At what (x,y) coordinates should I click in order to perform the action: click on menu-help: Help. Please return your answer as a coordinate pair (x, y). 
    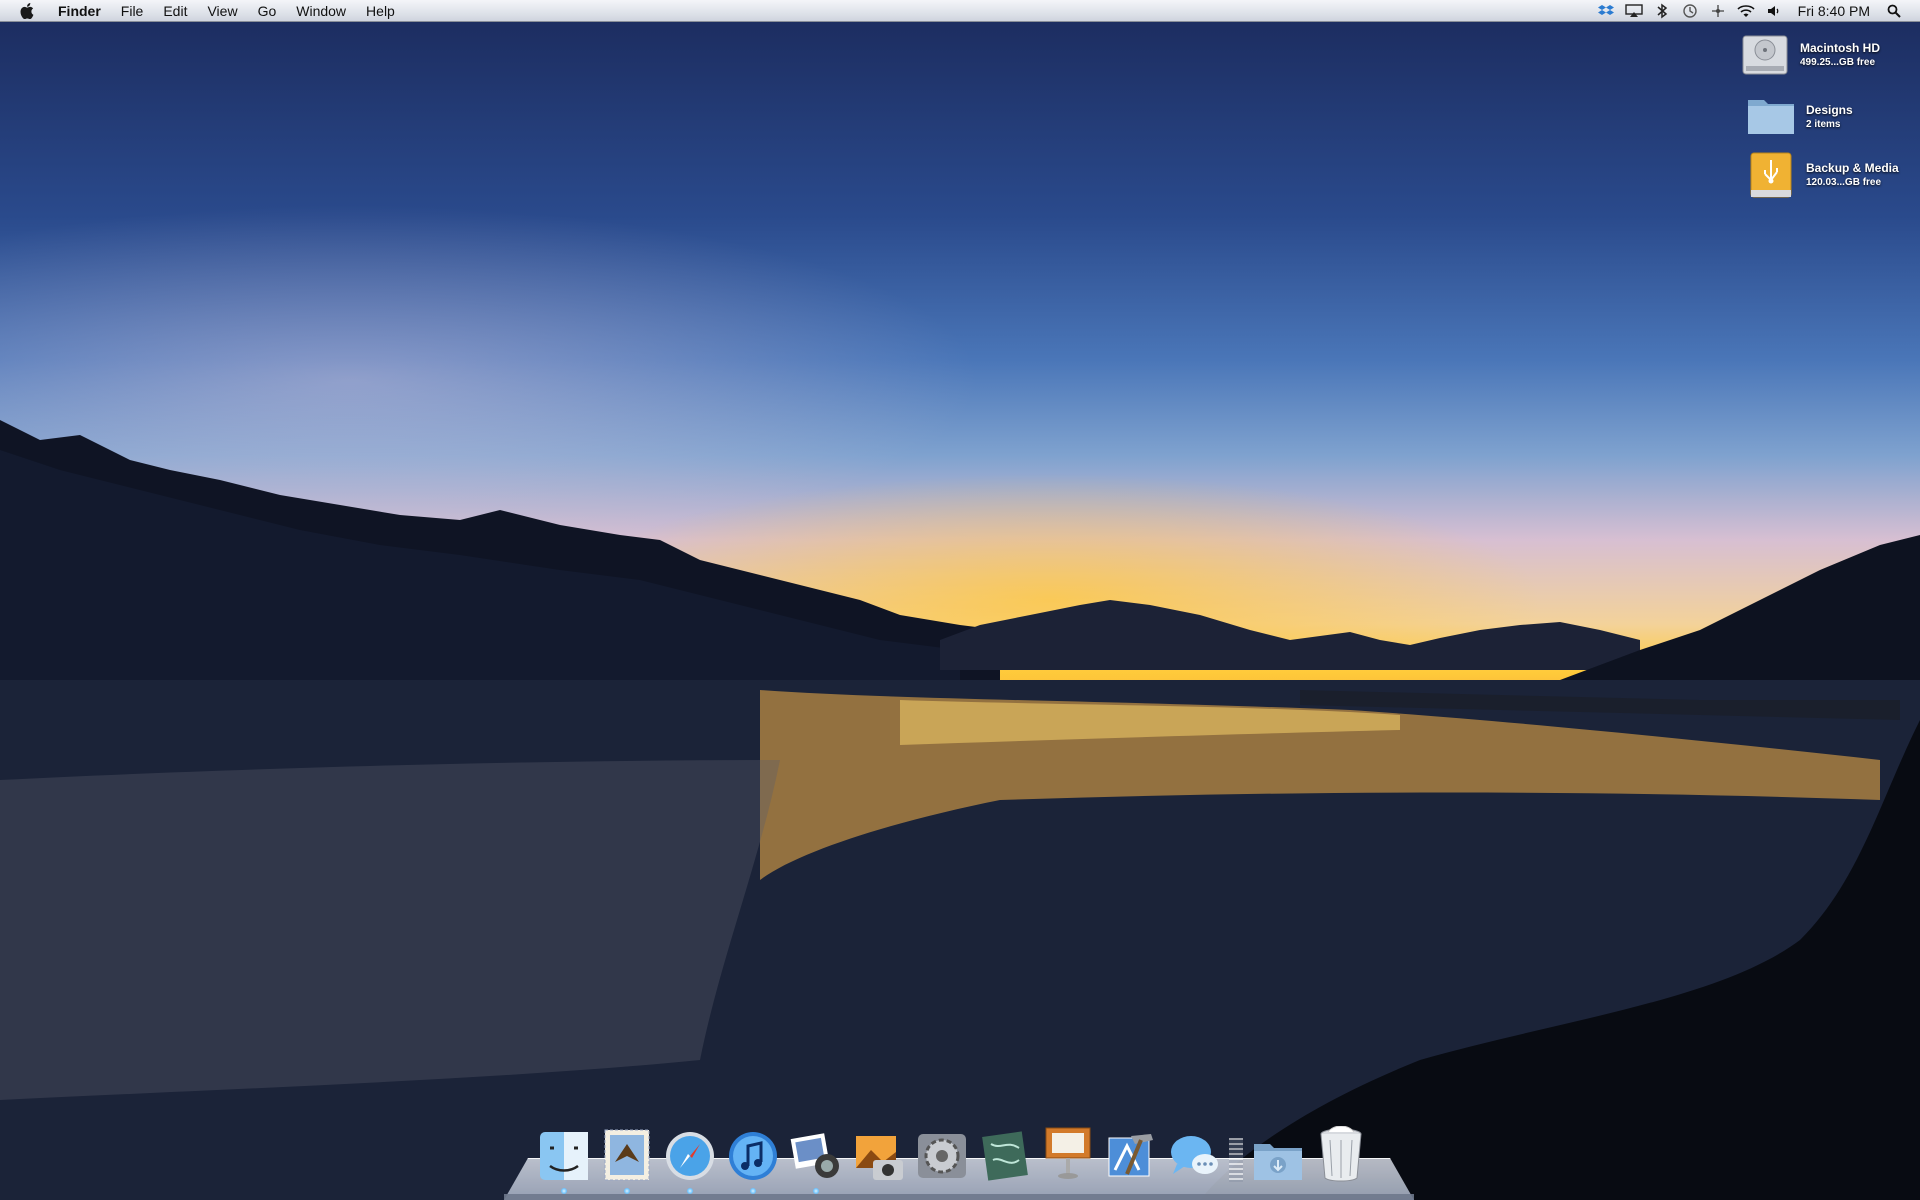
    Looking at the image, I should click on (380, 11).